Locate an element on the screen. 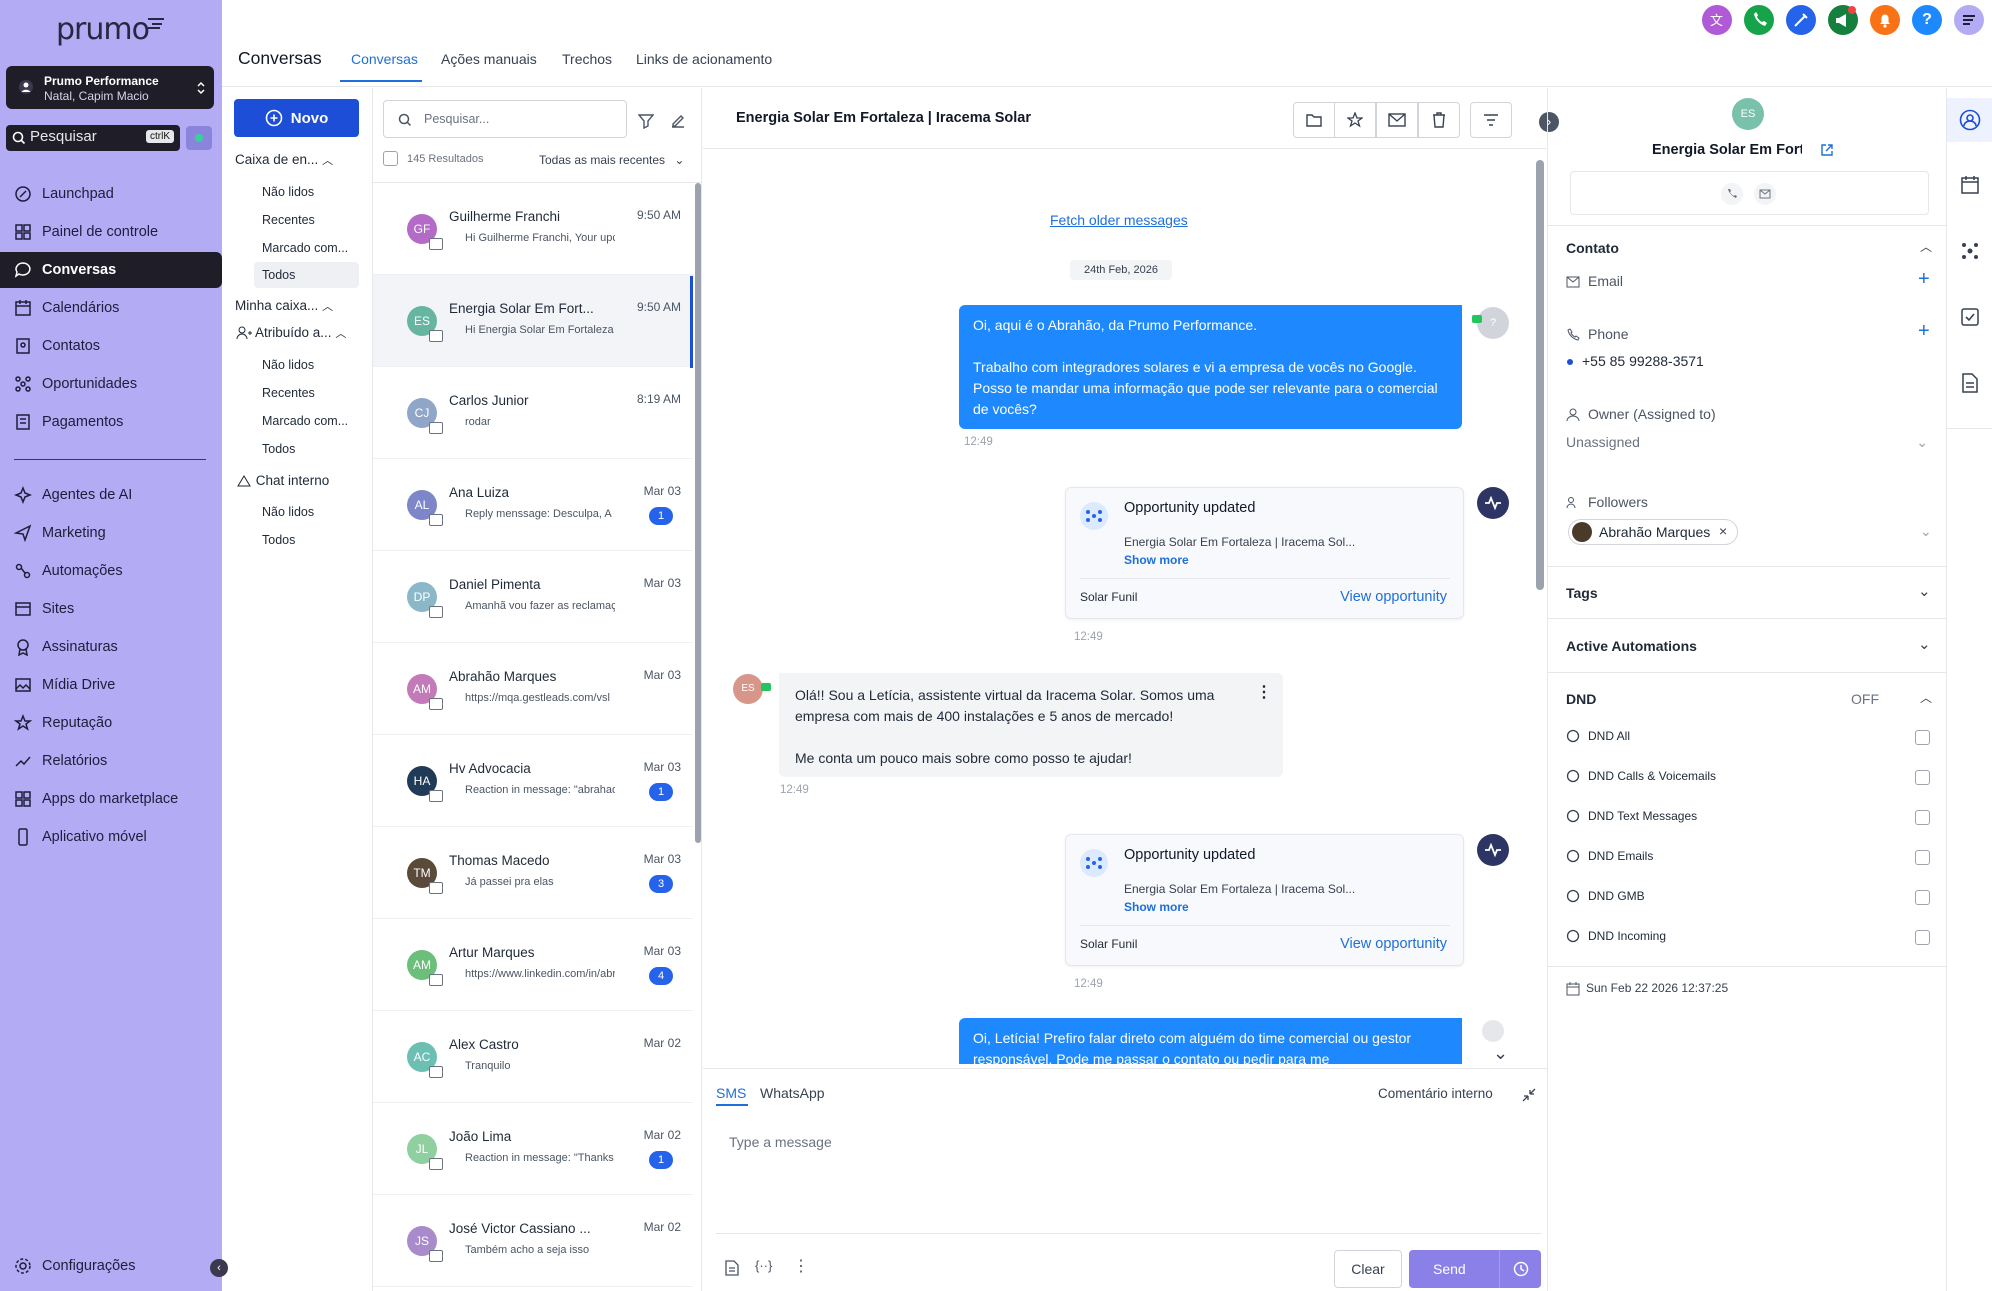  send-button: Send is located at coordinates (1475, 1269).